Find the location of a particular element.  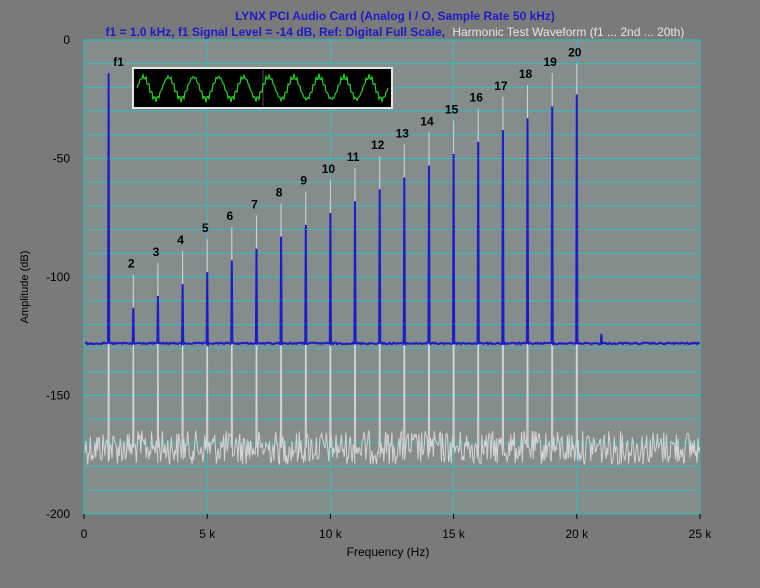

y-tick-label: 0 is located at coordinates (66, 40).